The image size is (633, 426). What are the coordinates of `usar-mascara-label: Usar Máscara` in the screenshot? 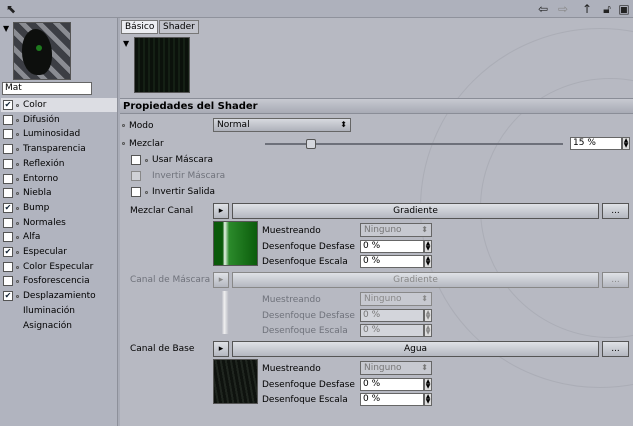 It's located at (183, 160).